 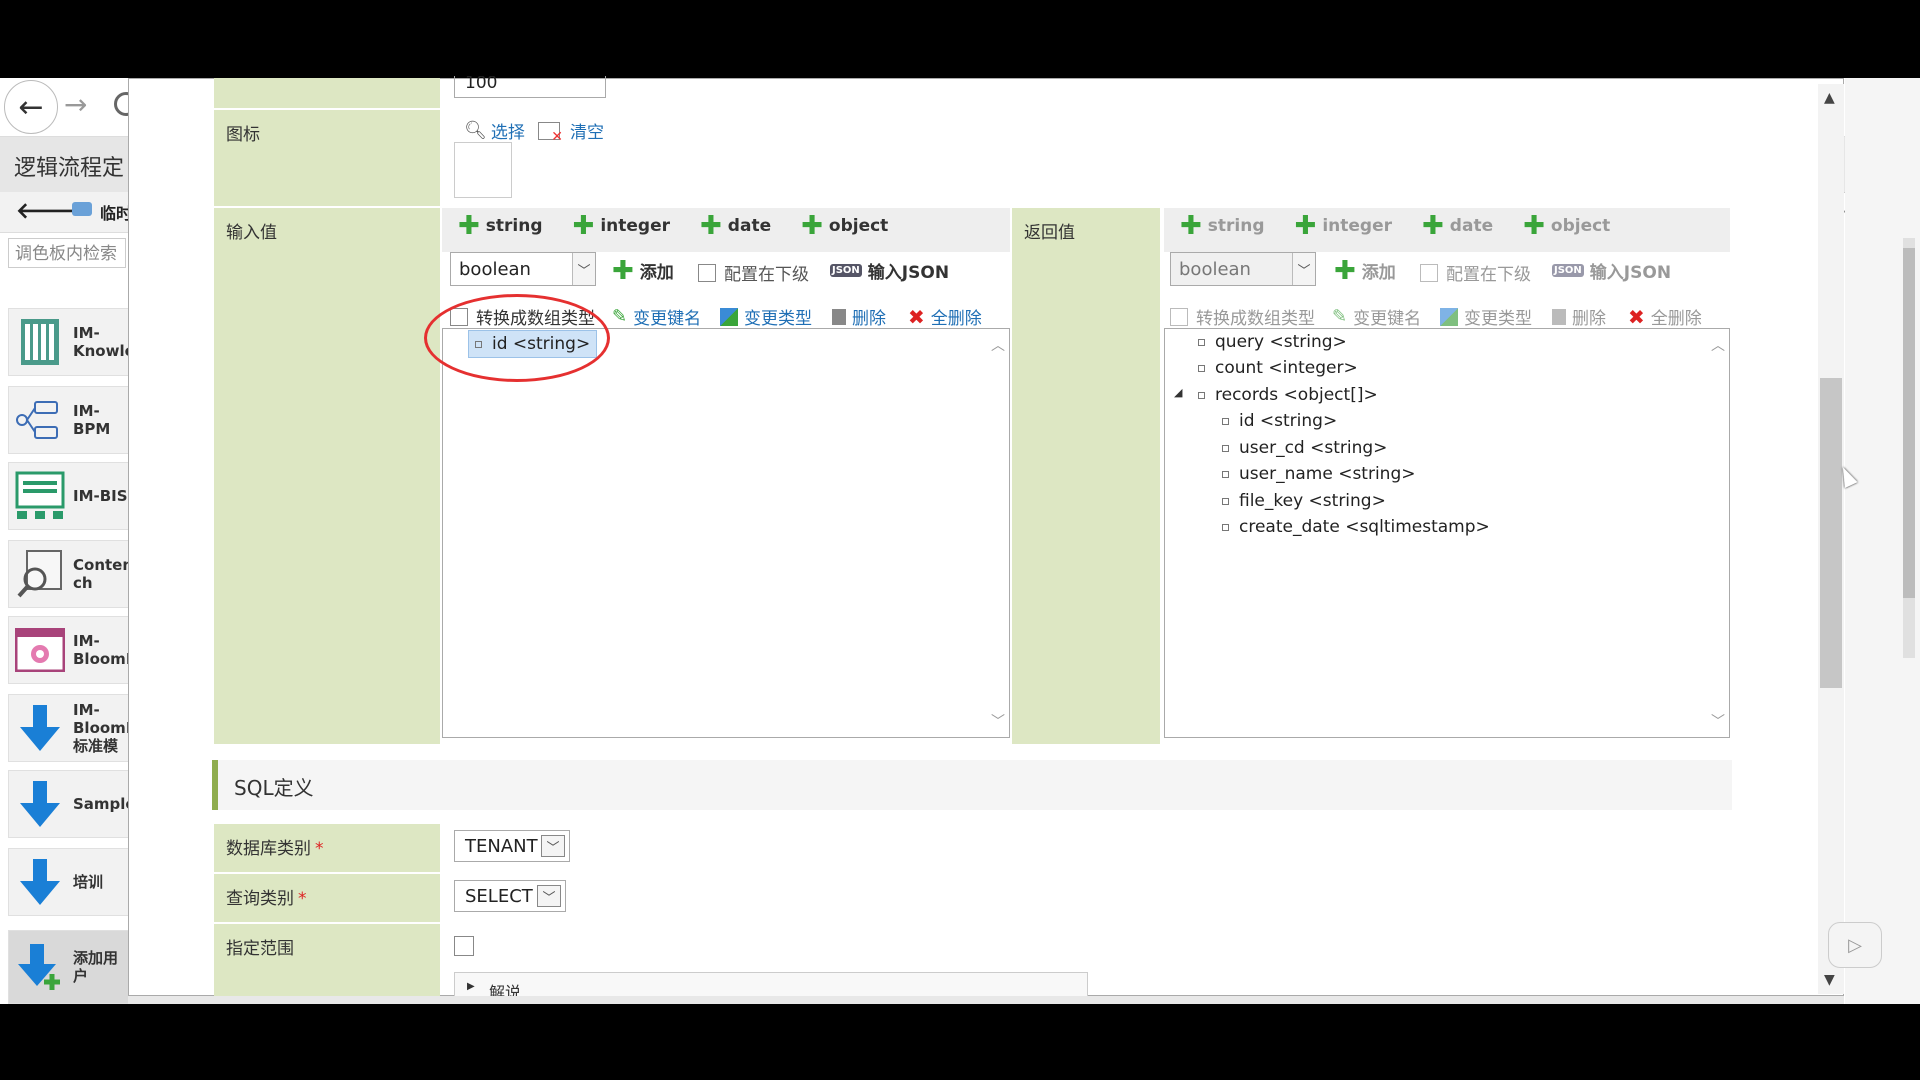 I want to click on return-tree-item: user_cd <string>, so click(x=1304, y=448).